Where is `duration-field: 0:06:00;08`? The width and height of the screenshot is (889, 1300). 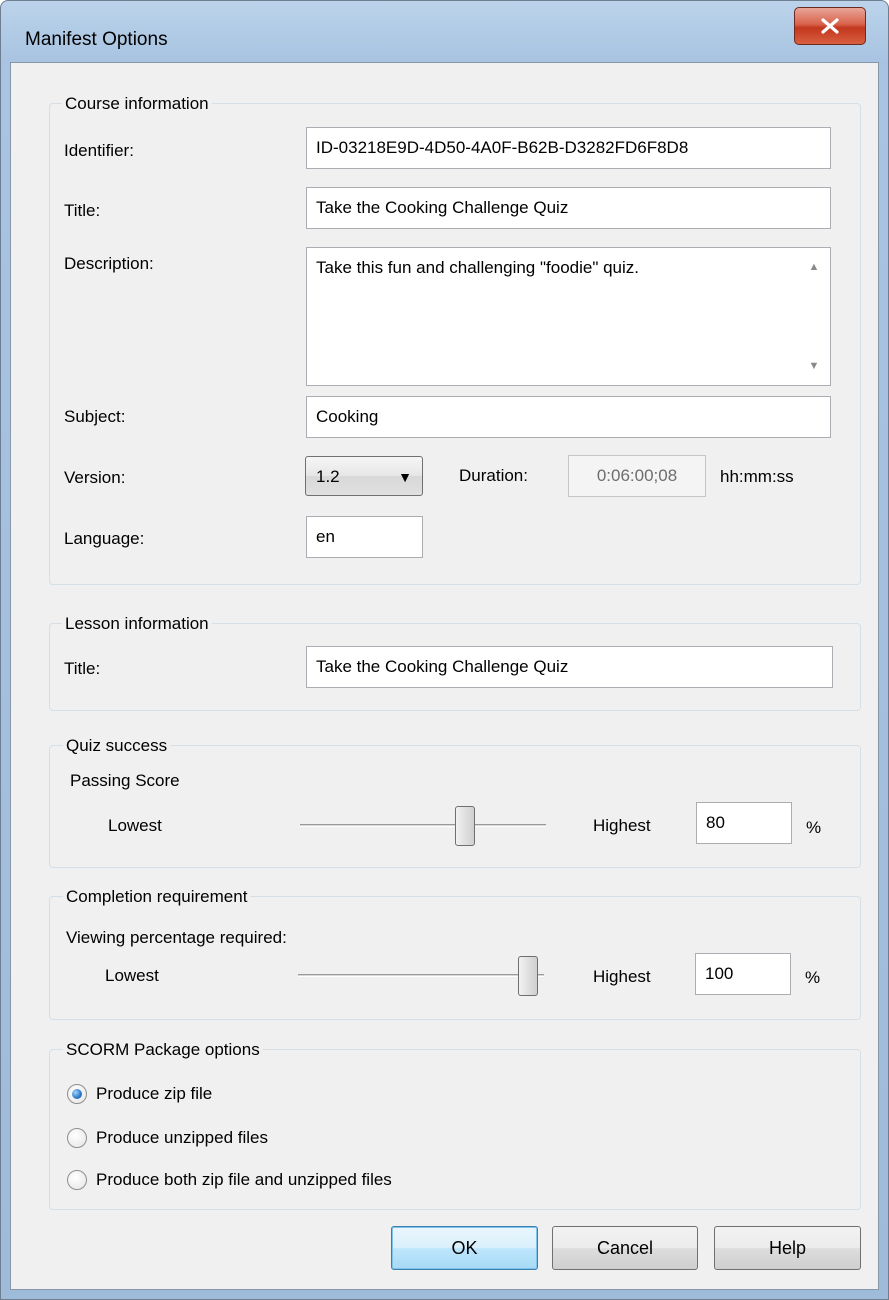
duration-field: 0:06:00;08 is located at coordinates (637, 476).